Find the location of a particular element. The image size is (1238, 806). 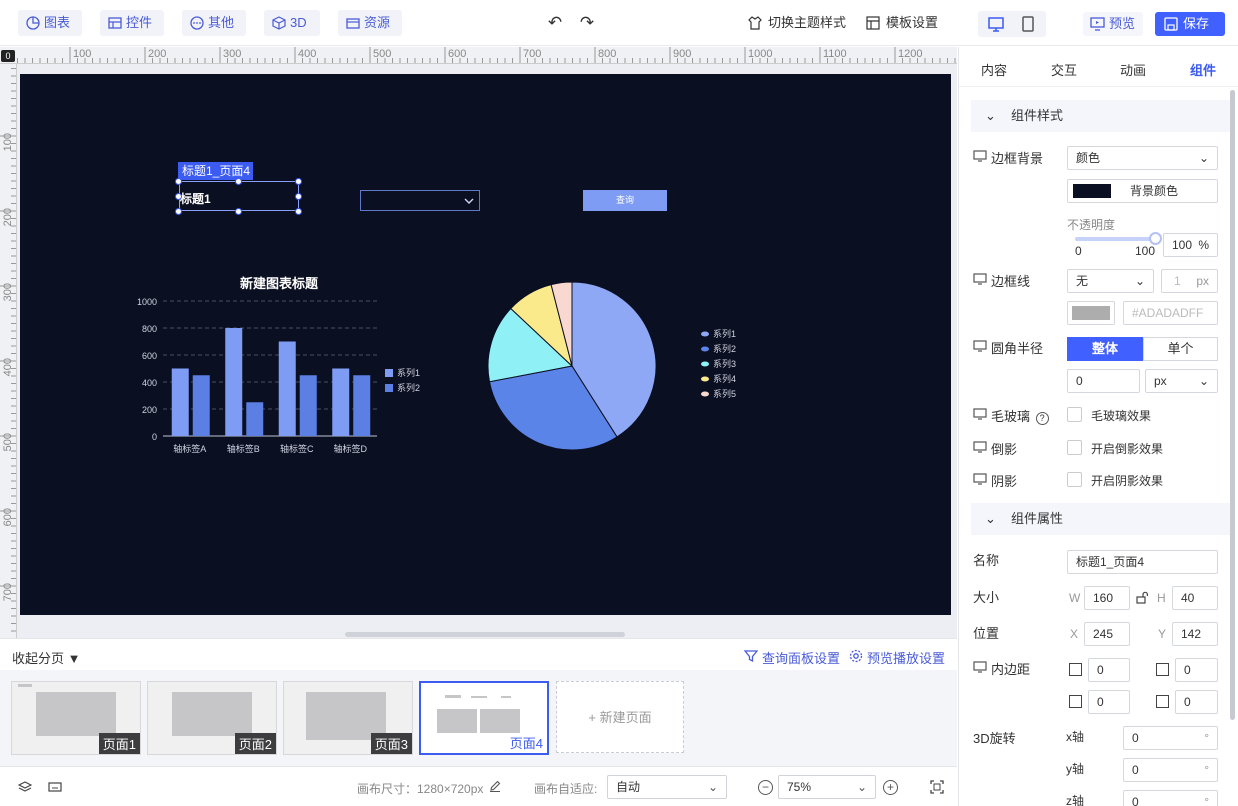

keyboard-icon is located at coordinates (55, 787).